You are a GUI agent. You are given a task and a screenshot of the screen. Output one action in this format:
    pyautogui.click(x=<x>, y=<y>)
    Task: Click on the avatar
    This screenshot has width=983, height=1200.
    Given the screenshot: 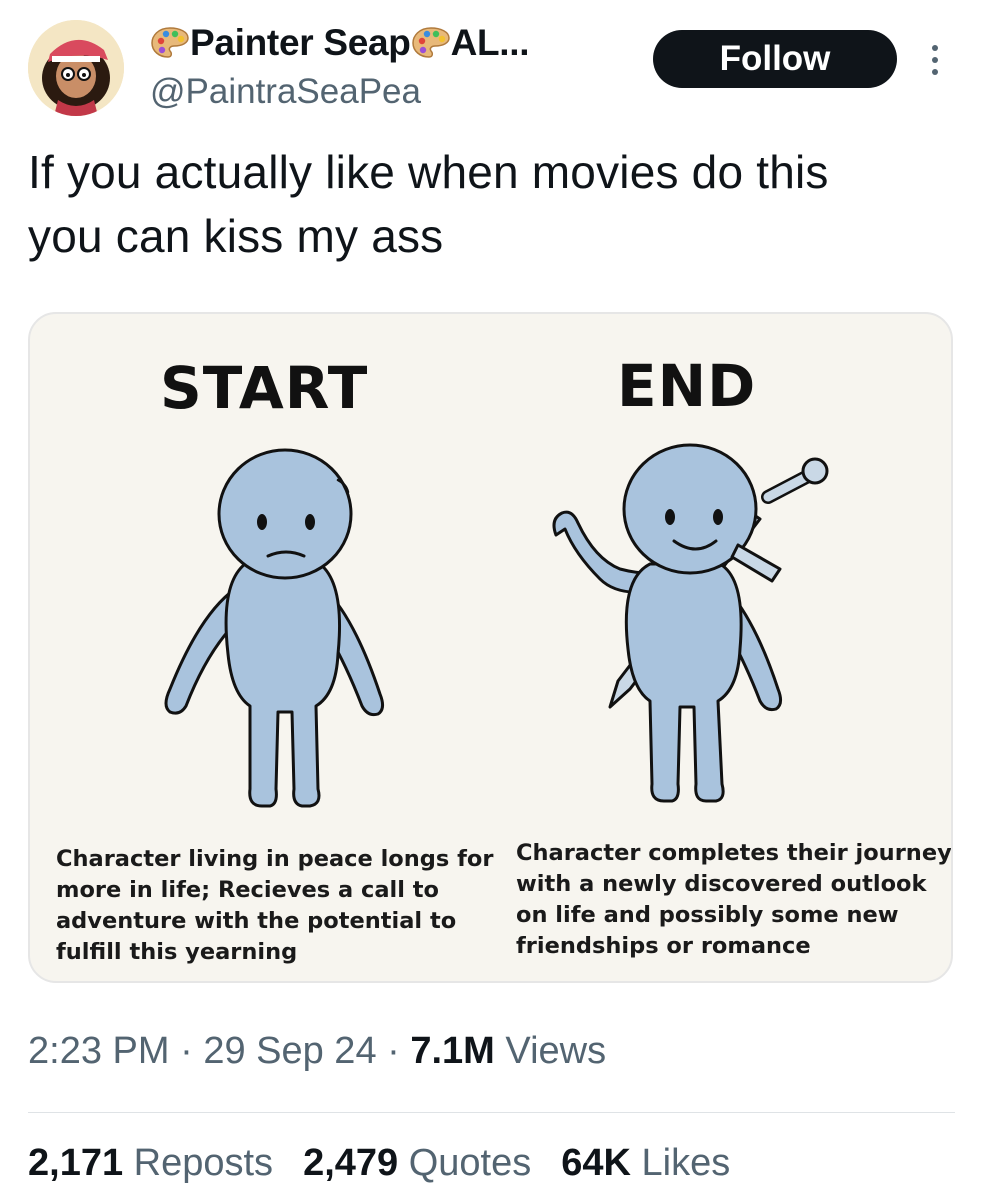 What is the action you would take?
    pyautogui.click(x=76, y=68)
    